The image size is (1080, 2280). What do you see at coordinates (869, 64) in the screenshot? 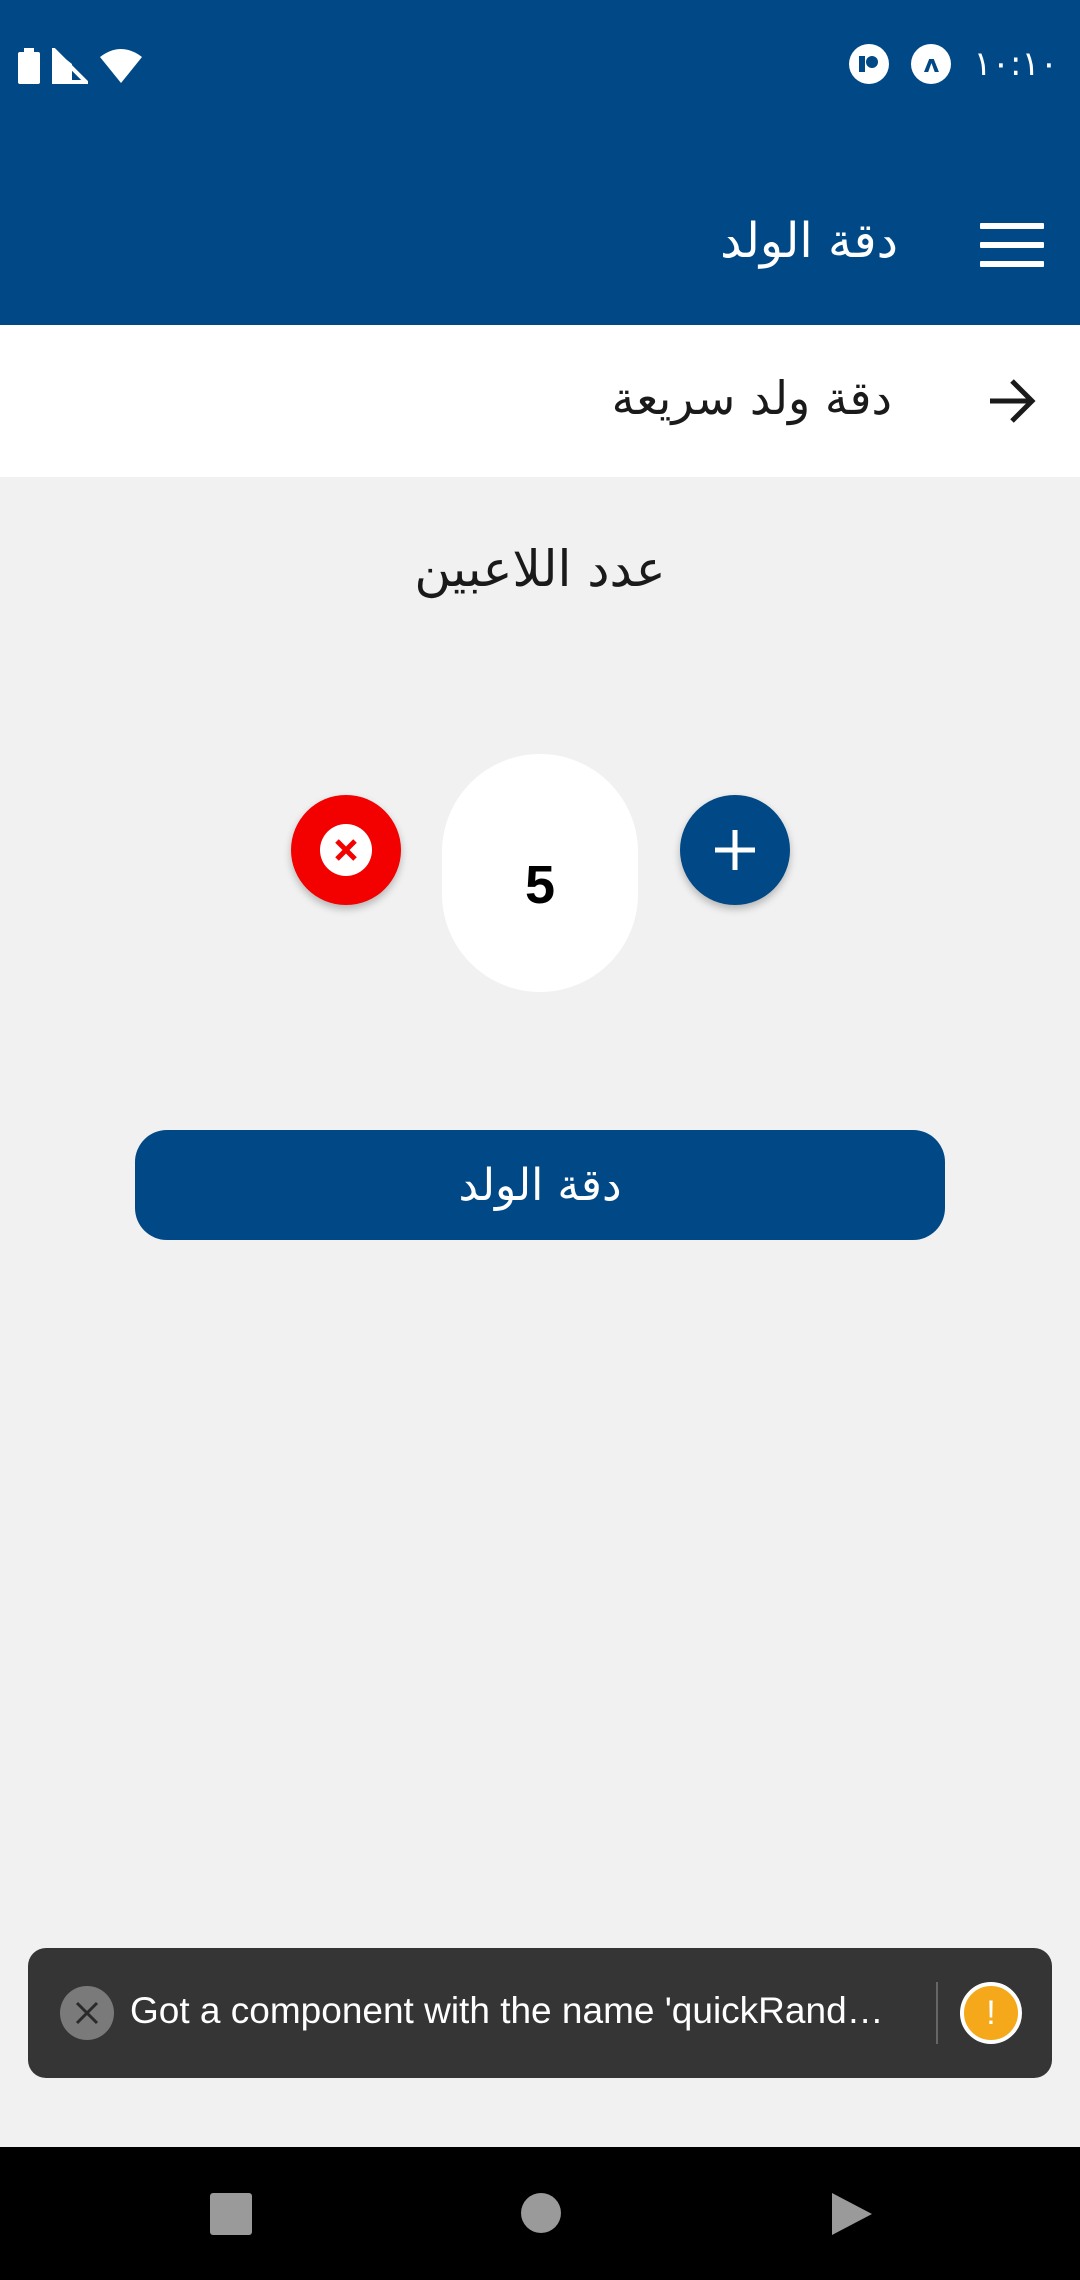
I see `app-notification-icon` at bounding box center [869, 64].